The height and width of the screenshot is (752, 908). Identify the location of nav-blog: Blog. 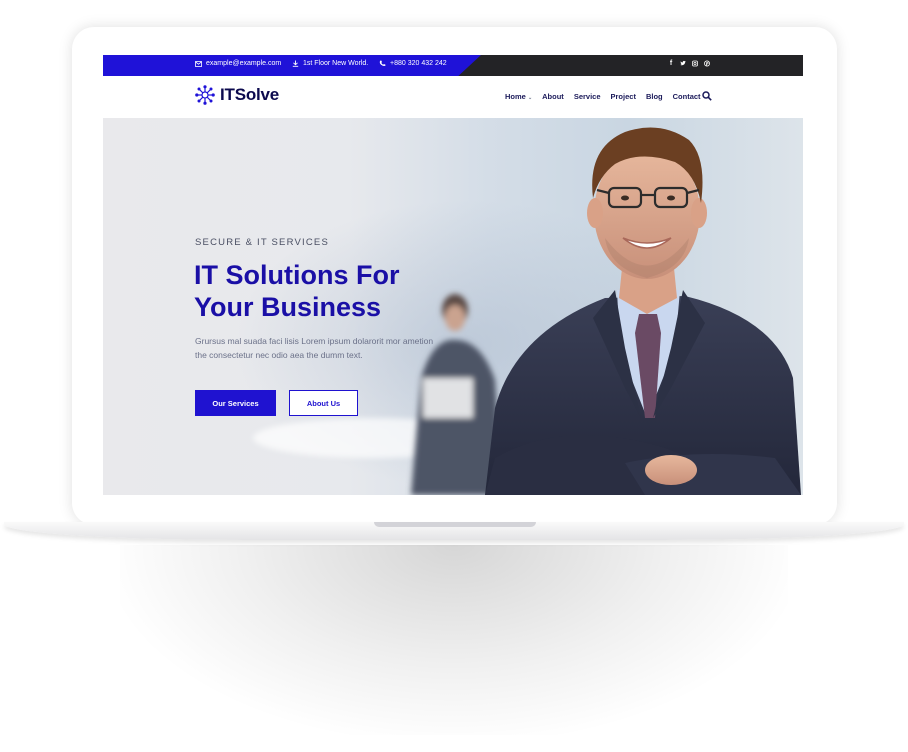
(654, 96).